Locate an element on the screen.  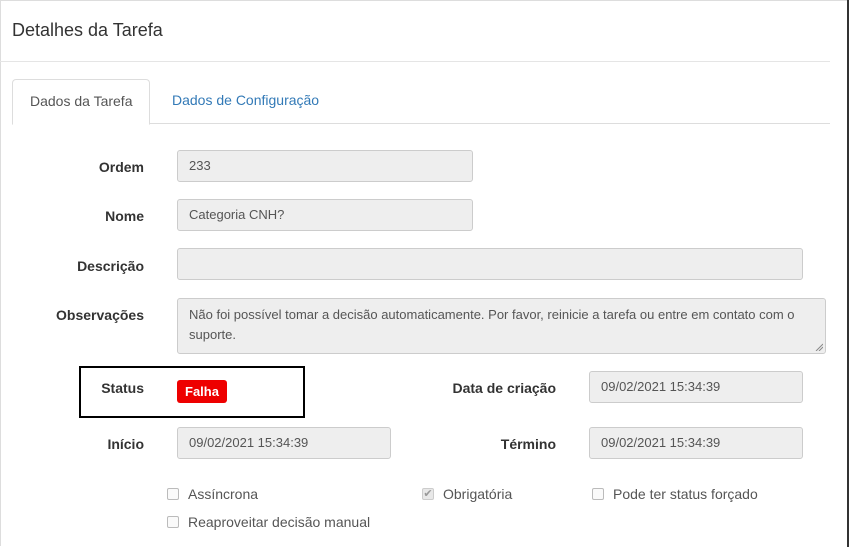
observacoes-label: Observações is located at coordinates (100, 315).